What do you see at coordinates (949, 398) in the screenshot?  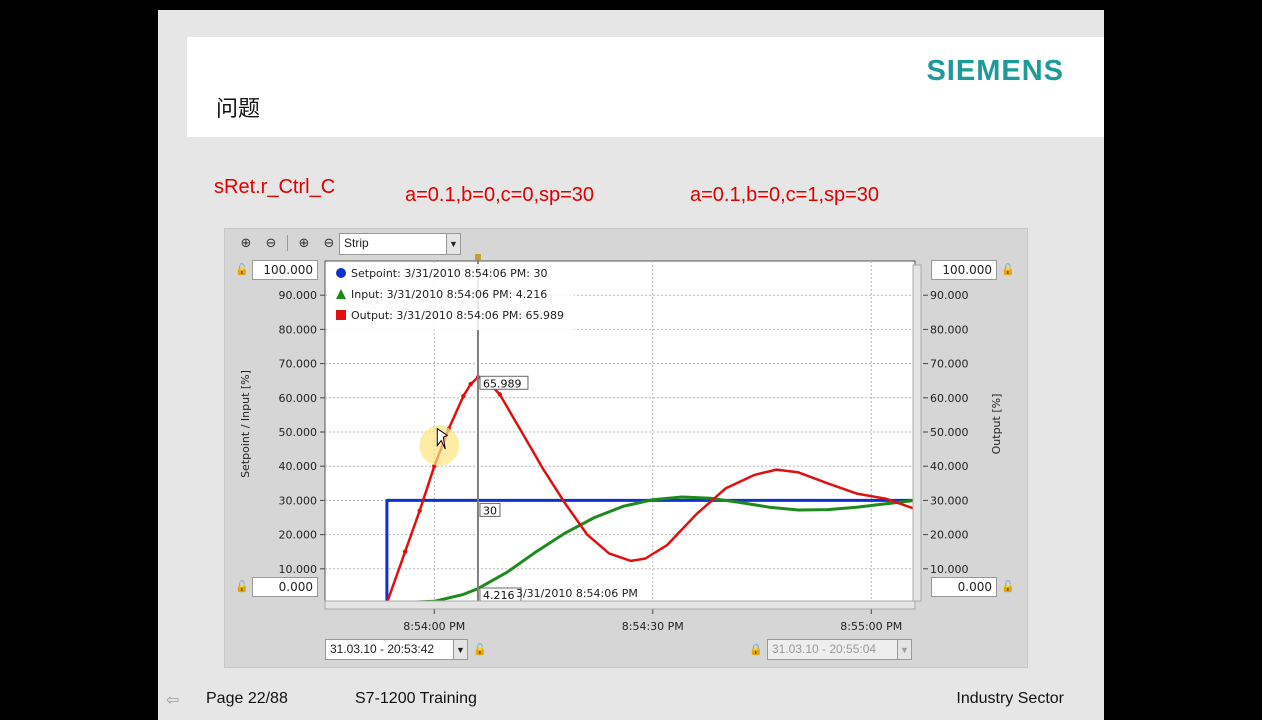 I see `right-tick-label: 60.000` at bounding box center [949, 398].